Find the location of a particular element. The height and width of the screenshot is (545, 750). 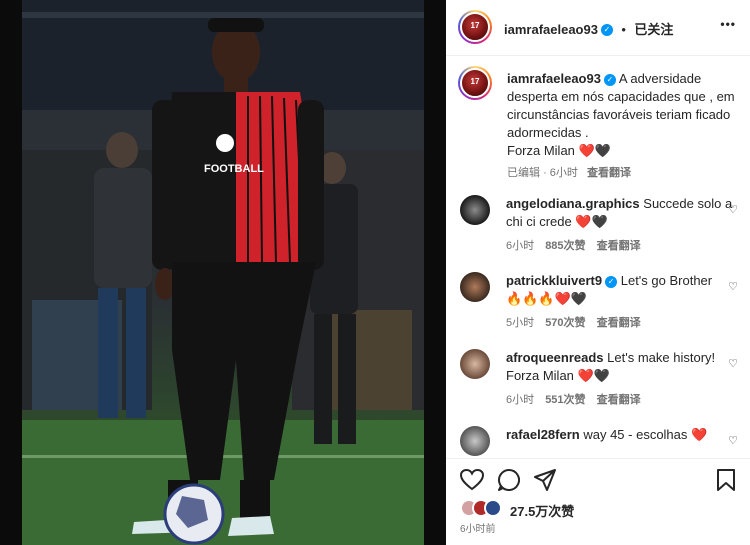

edited-label: 已编辑 is located at coordinates (523, 173).